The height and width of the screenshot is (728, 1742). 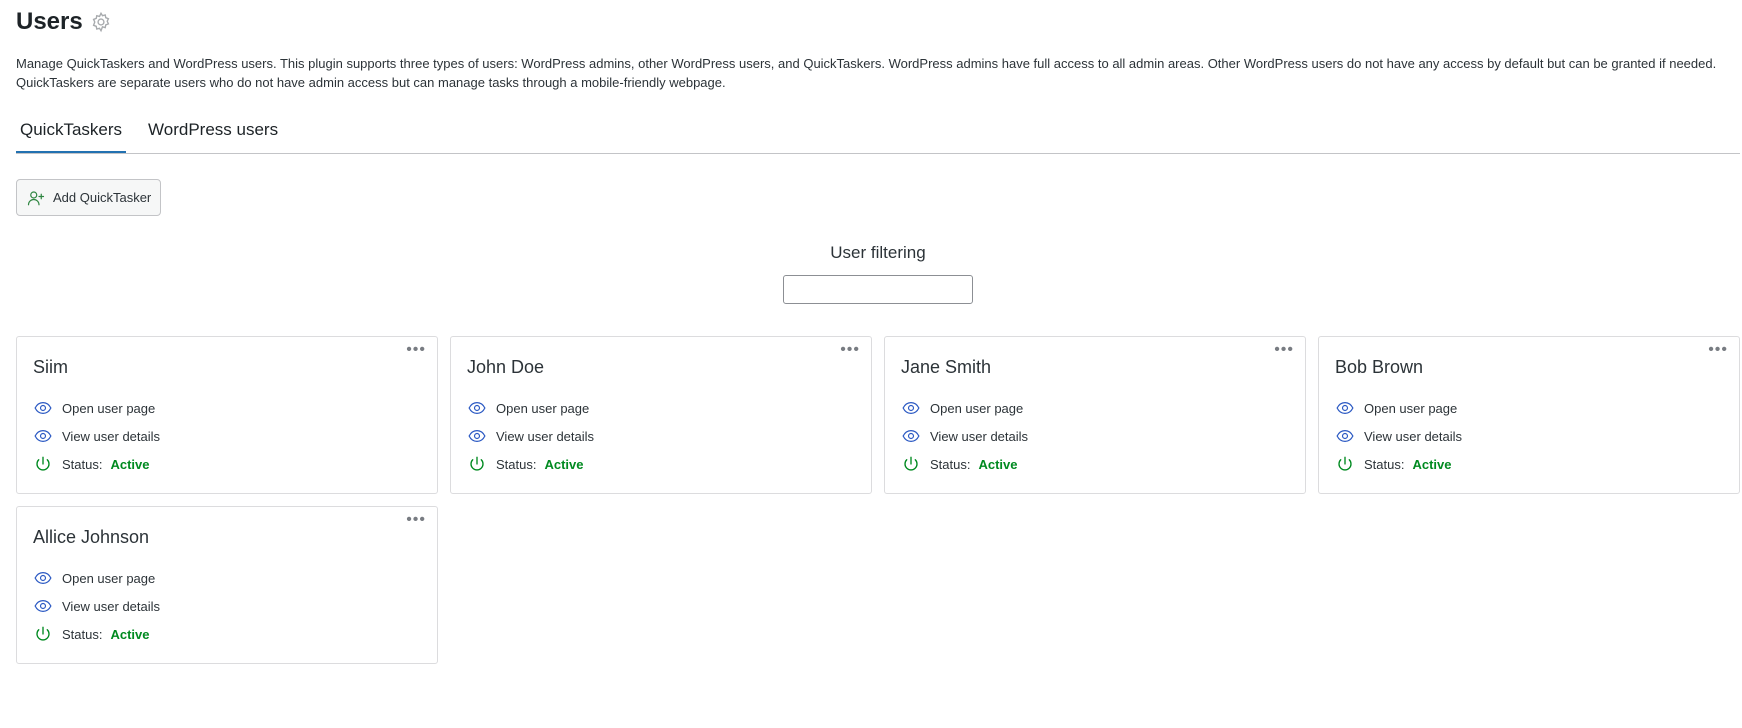 I want to click on tab-quicktaskers: QuickTaskers, so click(x=71, y=133).